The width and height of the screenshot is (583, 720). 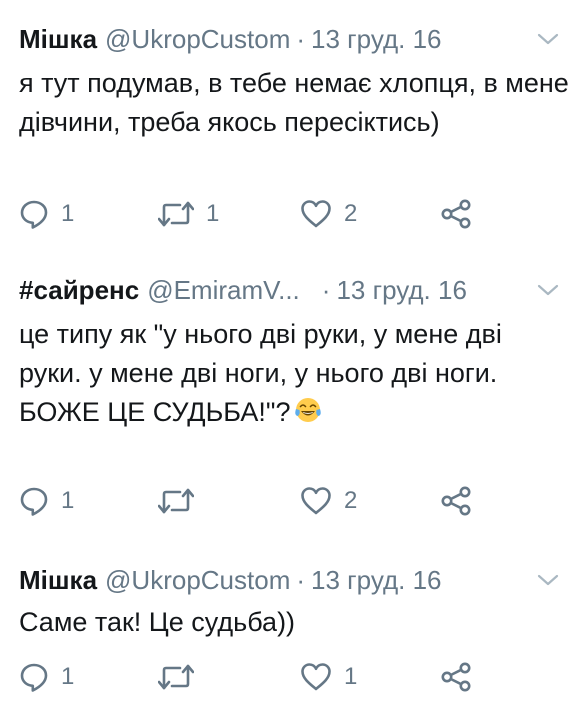 What do you see at coordinates (157, 622) in the screenshot?
I see `tweet-text: Саме так! Це судьба))` at bounding box center [157, 622].